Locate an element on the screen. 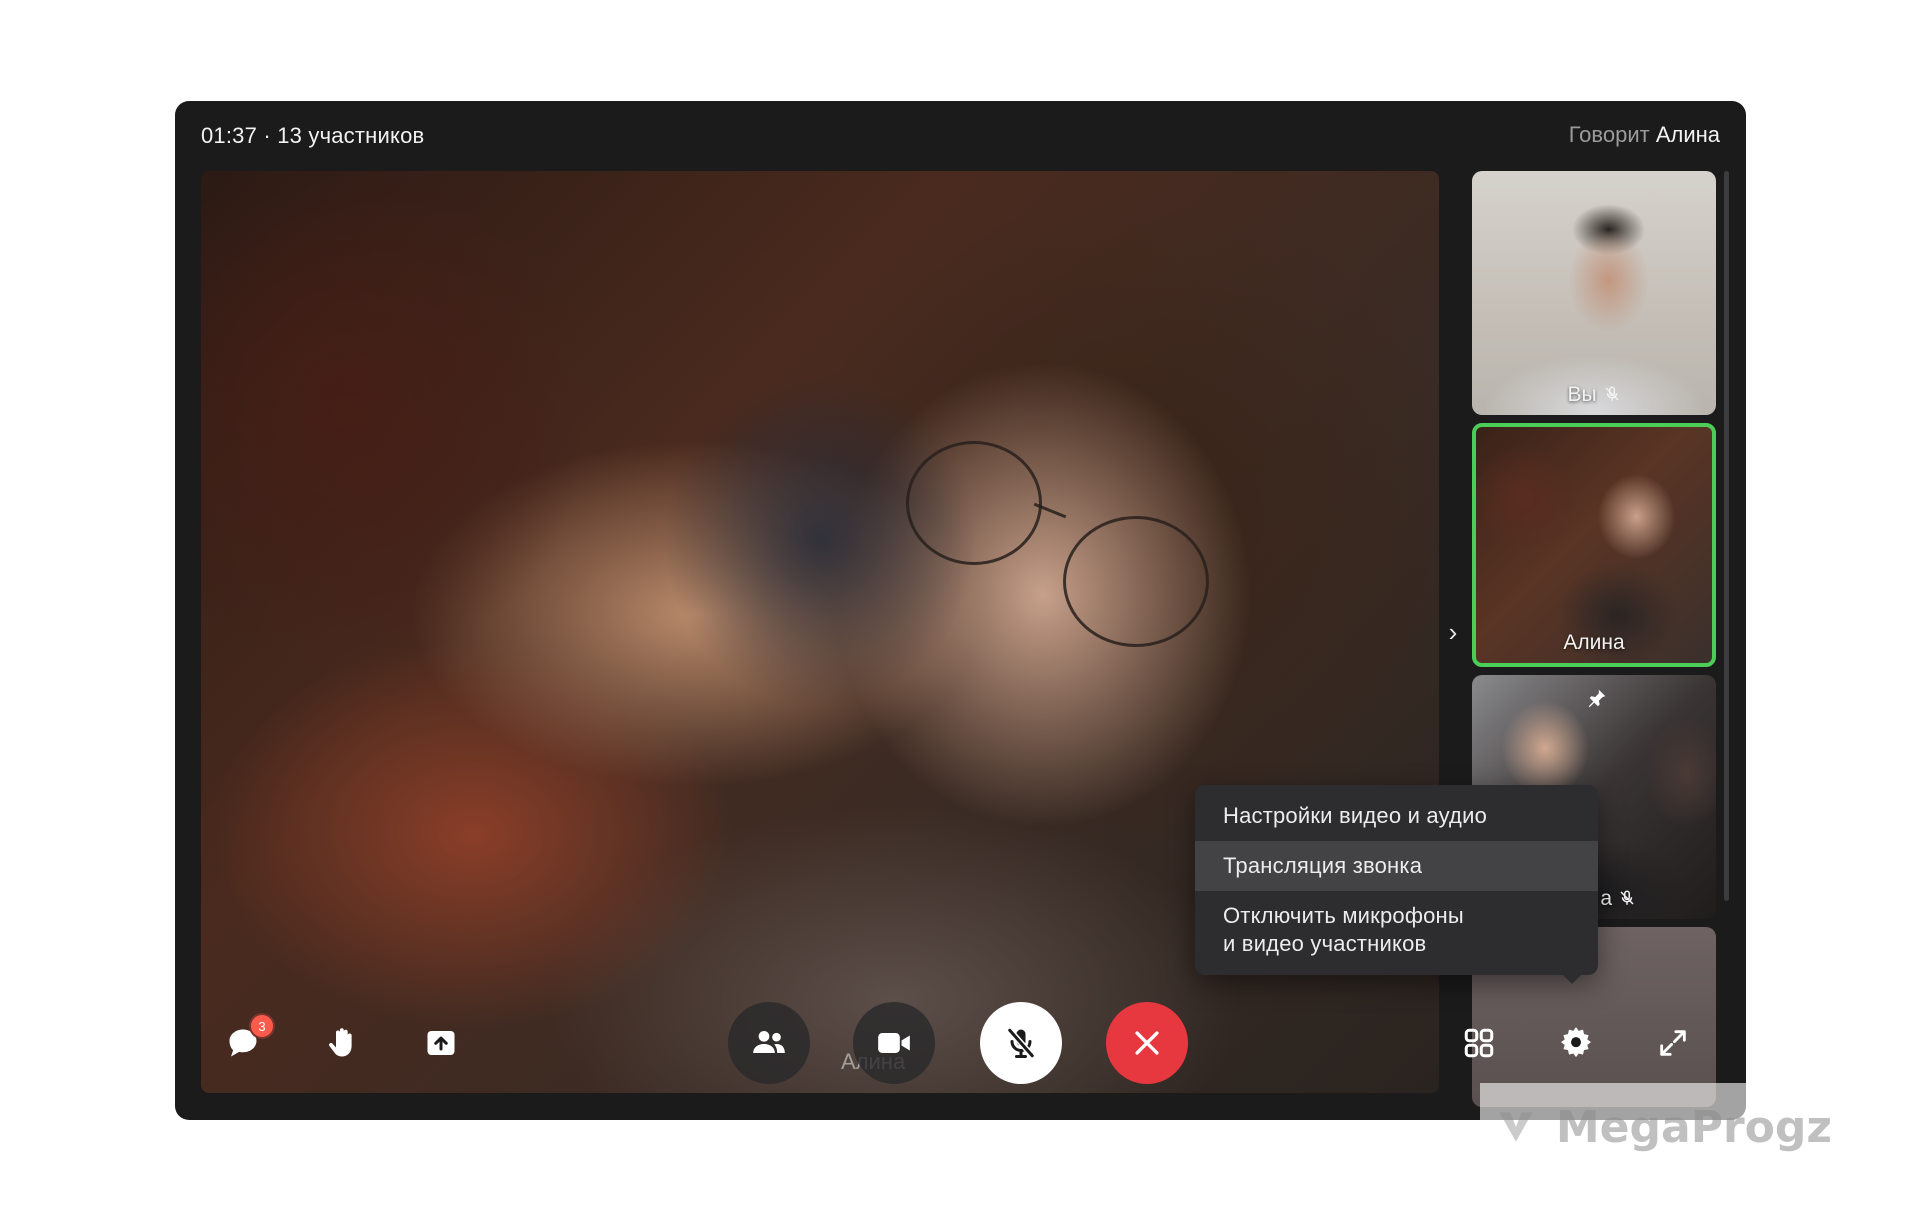  watermark: MegaProgz is located at coordinates (1656, 1127).